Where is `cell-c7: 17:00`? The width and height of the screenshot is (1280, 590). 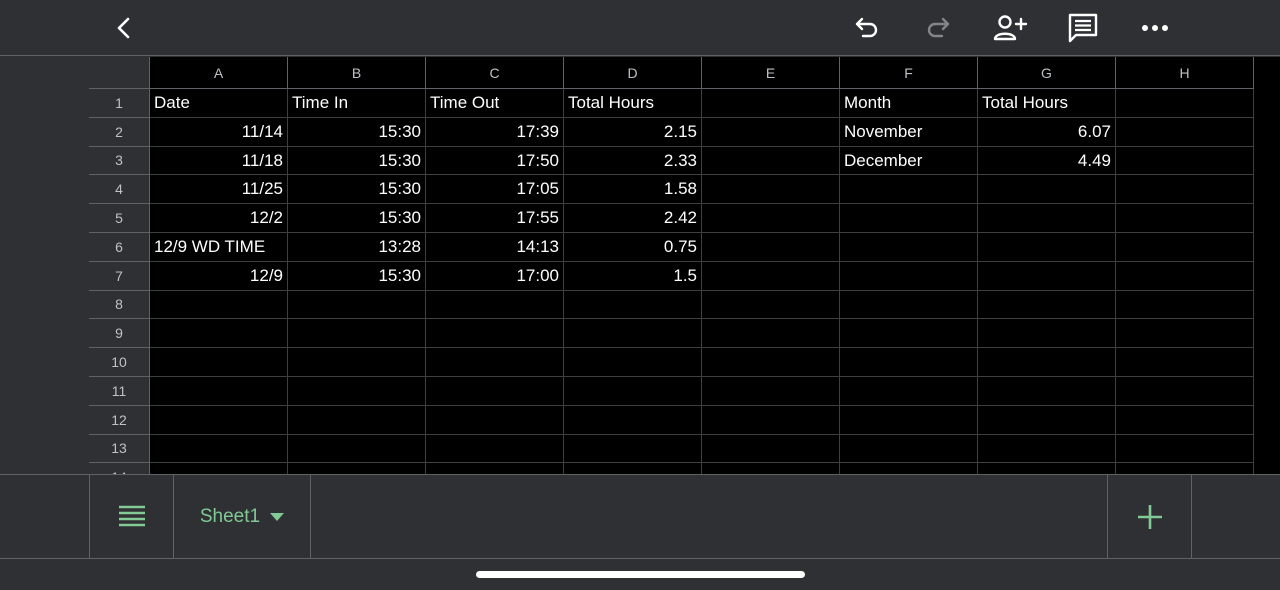 cell-c7: 17:00 is located at coordinates (495, 276).